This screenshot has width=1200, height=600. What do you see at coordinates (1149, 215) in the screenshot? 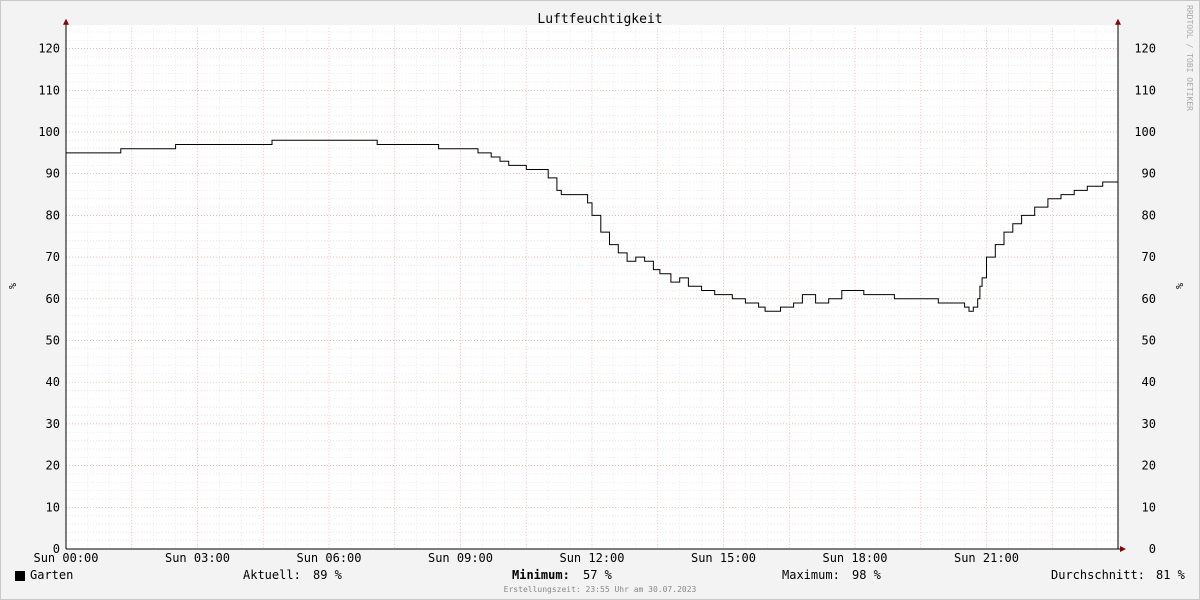
I see `y-tick-label-right: 80` at bounding box center [1149, 215].